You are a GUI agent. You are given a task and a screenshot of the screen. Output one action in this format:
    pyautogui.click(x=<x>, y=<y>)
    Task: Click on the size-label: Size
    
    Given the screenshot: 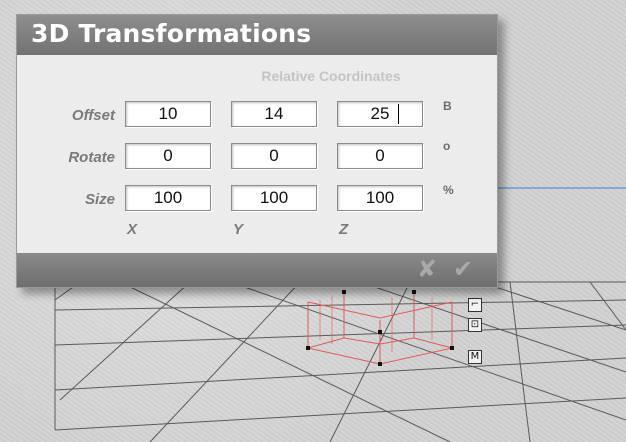 What is the action you would take?
    pyautogui.click(x=99, y=199)
    